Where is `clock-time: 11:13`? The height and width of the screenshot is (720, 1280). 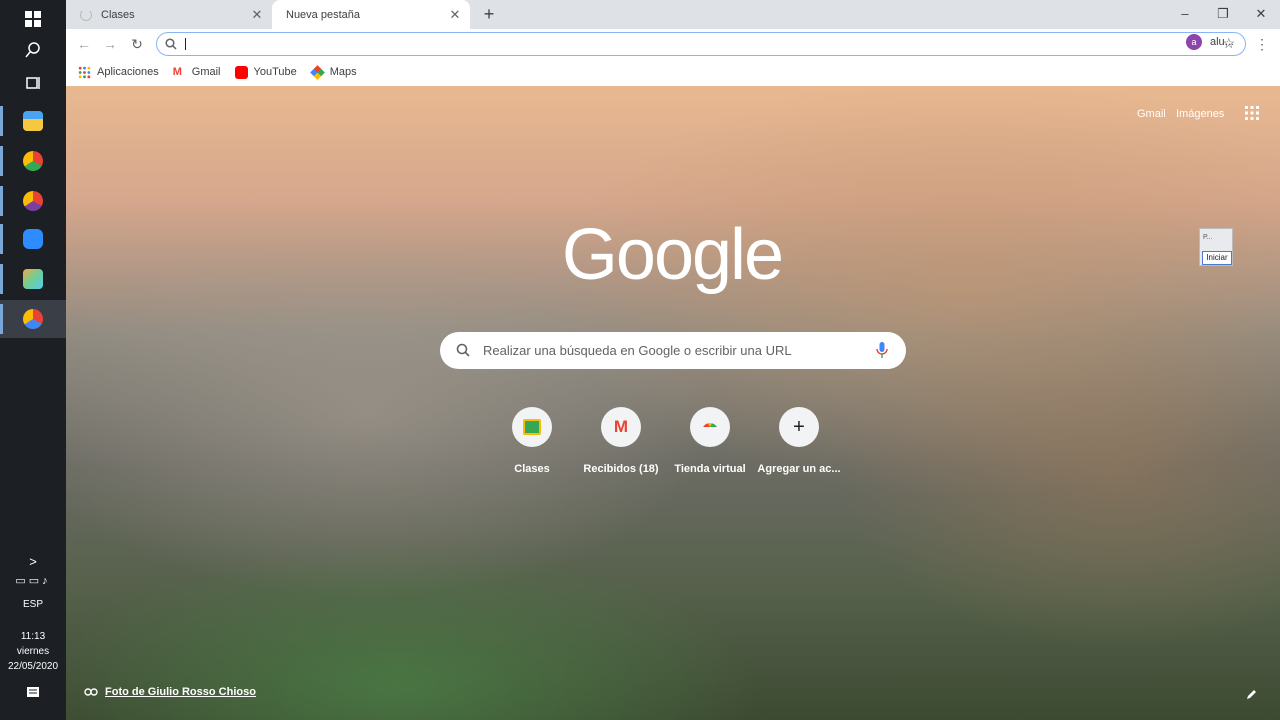 clock-time: 11:13 is located at coordinates (33, 636).